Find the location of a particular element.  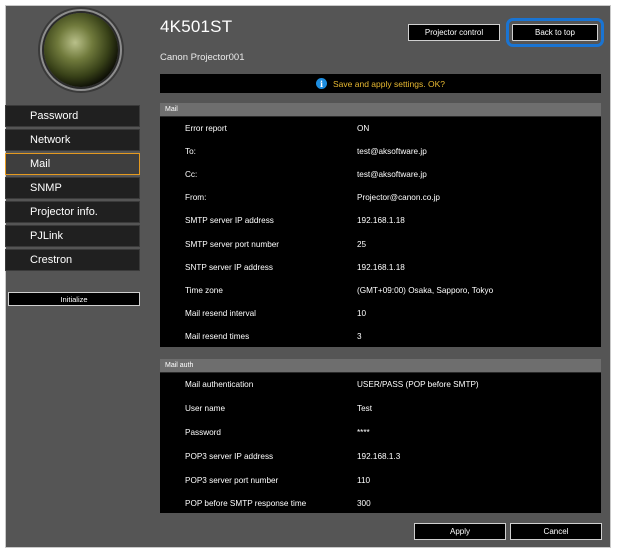

settings-row-sntp-ip: SNTP server IP address 192.168.1.18 is located at coordinates (380, 267).